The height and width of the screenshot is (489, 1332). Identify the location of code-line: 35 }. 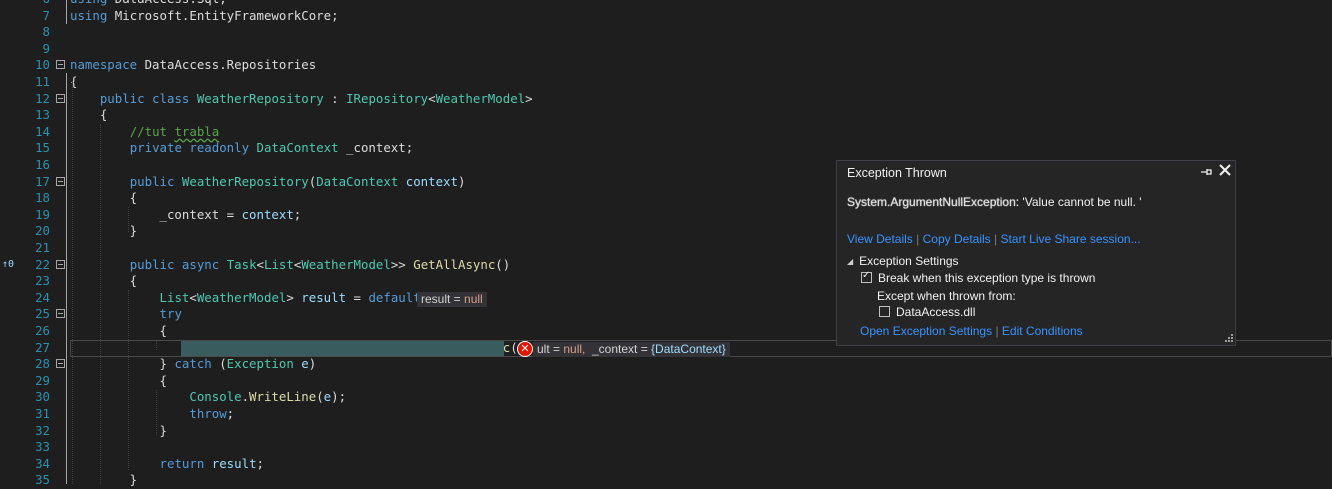
(666, 480).